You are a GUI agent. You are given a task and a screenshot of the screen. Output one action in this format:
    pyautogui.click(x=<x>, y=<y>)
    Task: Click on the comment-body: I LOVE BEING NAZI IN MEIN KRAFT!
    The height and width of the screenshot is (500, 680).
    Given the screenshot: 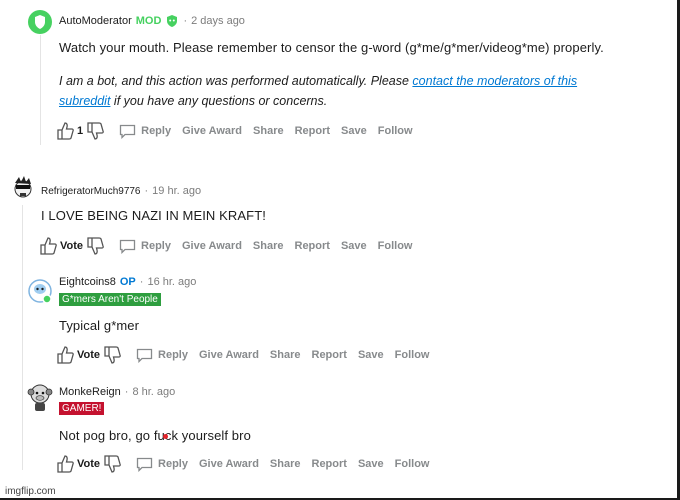 What is the action you would take?
    pyautogui.click(x=153, y=215)
    